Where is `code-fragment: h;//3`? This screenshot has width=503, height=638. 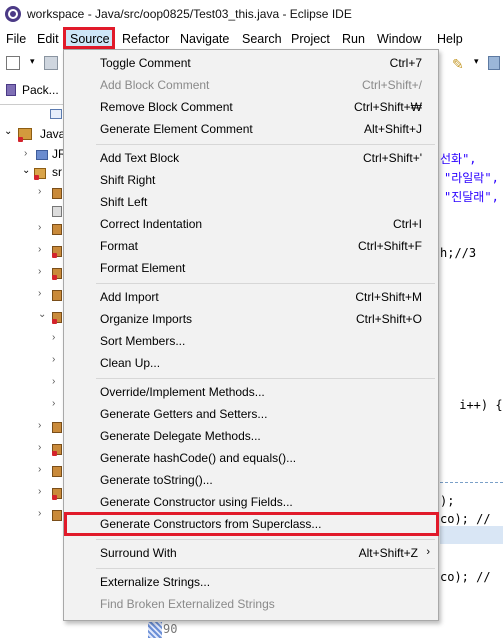
code-fragment: h;//3 is located at coordinates (458, 253).